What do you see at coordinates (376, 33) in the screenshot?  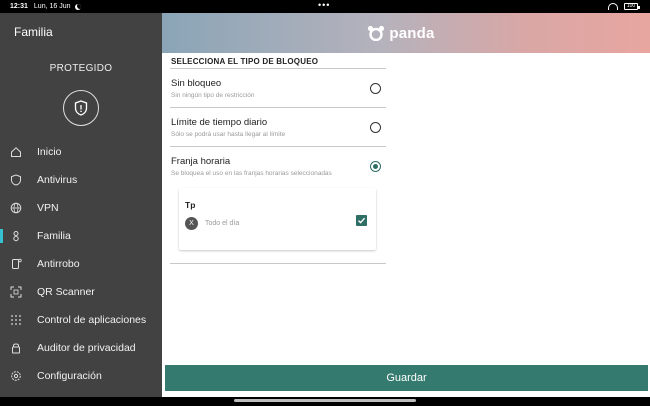 I see `panda-logo-icon` at bounding box center [376, 33].